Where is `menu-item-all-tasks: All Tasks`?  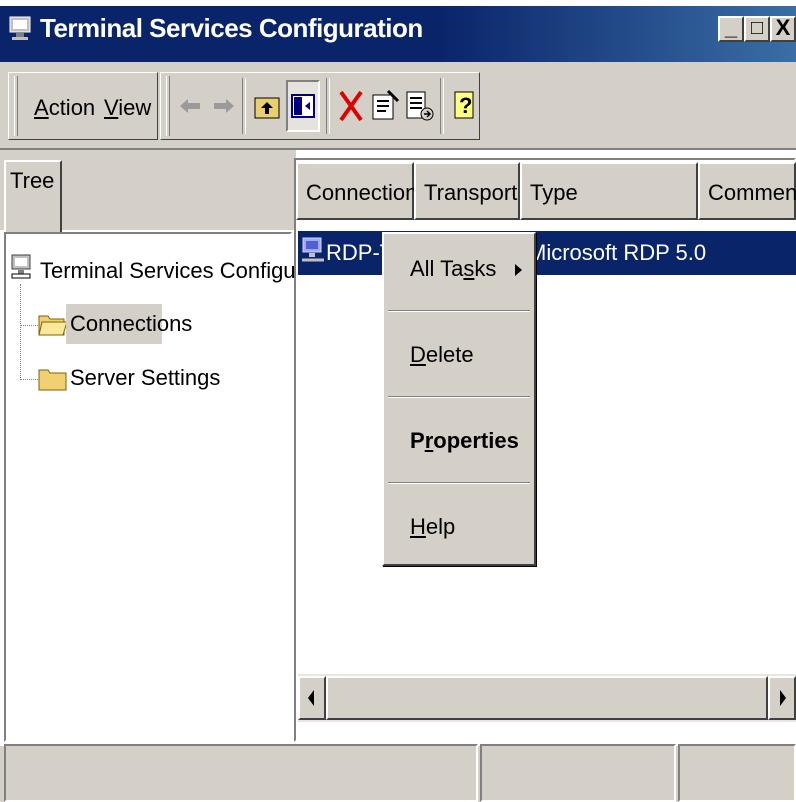 menu-item-all-tasks: All Tasks is located at coordinates (453, 269).